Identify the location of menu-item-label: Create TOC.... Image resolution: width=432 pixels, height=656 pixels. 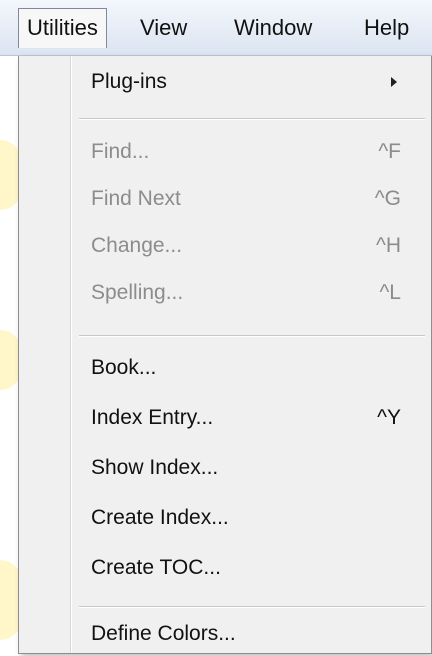
(156, 567).